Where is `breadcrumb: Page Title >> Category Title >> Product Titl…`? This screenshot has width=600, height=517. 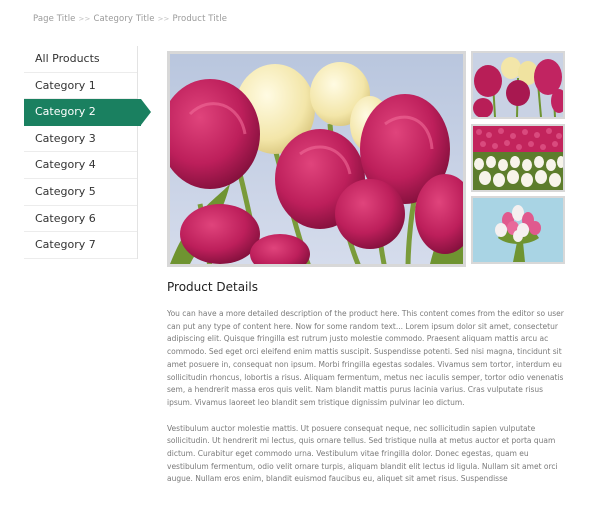 breadcrumb: Page Title >> Category Title >> Product Titl… is located at coordinates (130, 19).